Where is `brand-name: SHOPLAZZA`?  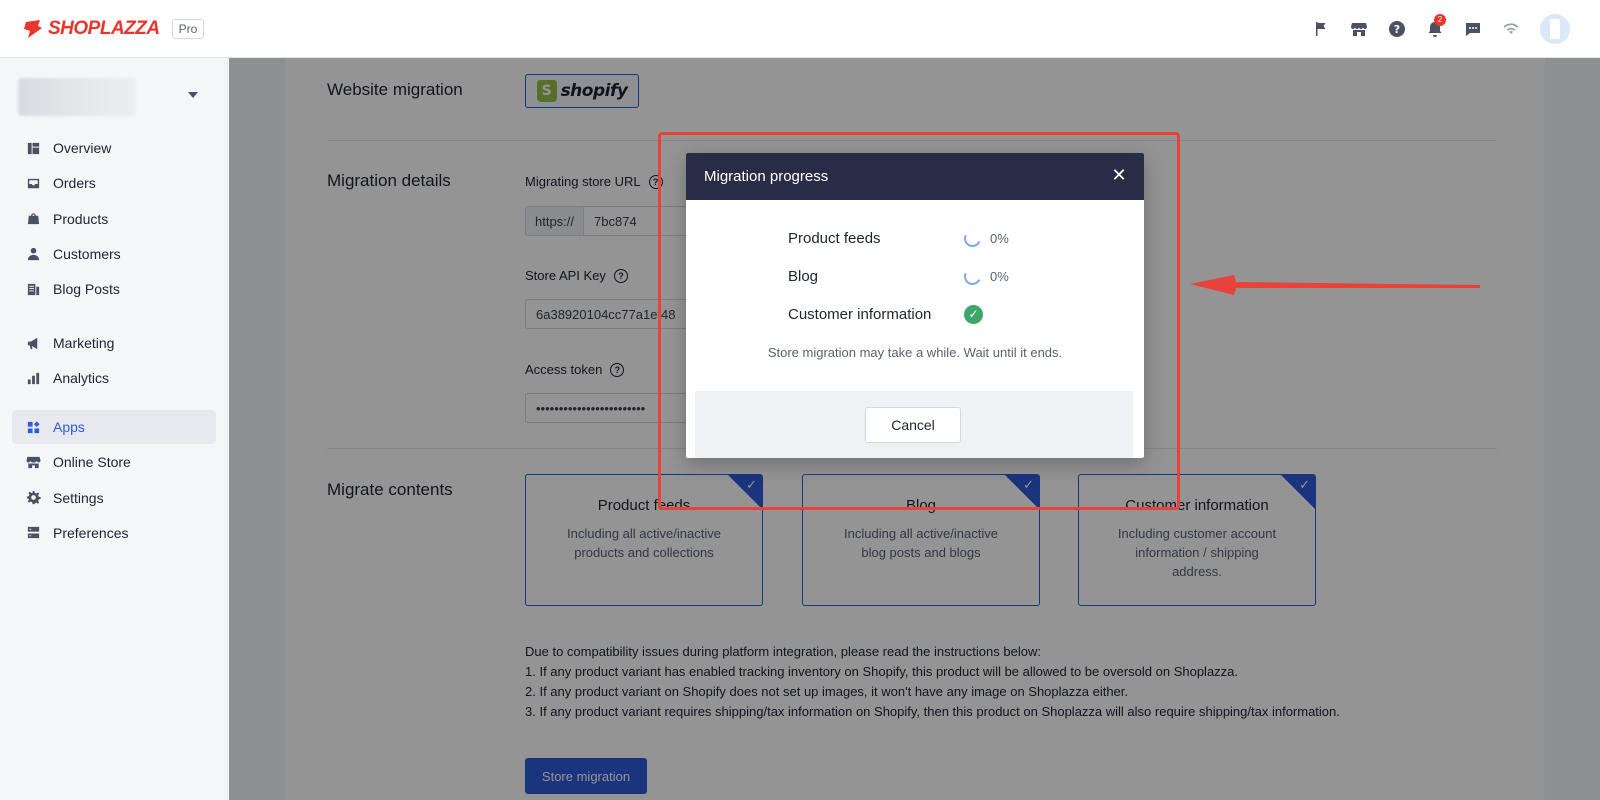
brand-name: SHOPLAZZA is located at coordinates (104, 28).